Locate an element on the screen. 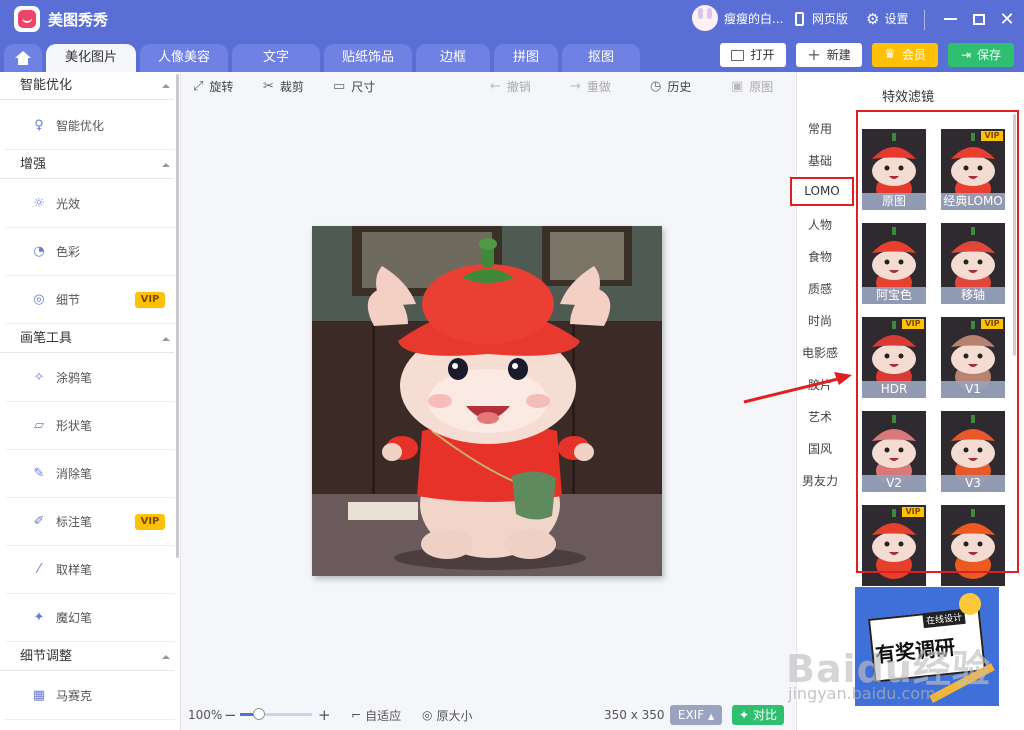  tool-smart-optimize: ♀ 智能优化 is located at coordinates (90, 126).